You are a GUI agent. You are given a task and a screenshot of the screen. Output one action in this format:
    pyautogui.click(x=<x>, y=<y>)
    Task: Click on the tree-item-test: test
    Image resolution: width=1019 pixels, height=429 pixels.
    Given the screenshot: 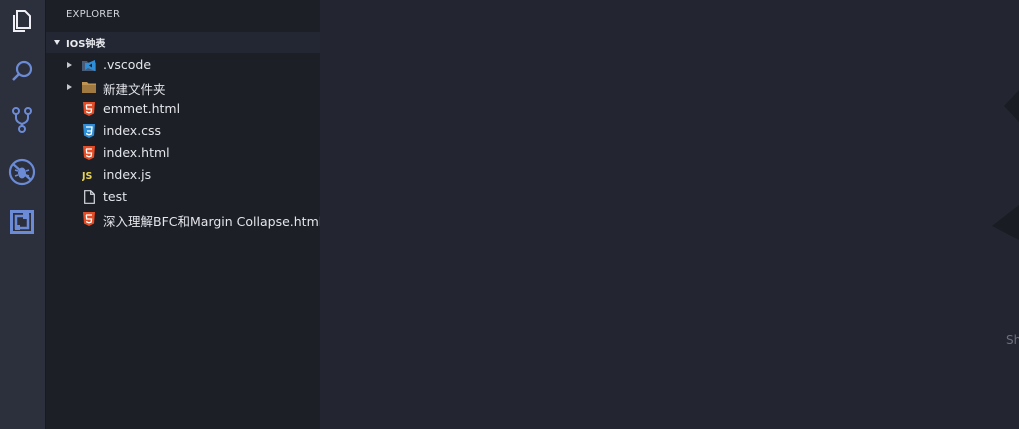 What is the action you would take?
    pyautogui.click(x=183, y=197)
    